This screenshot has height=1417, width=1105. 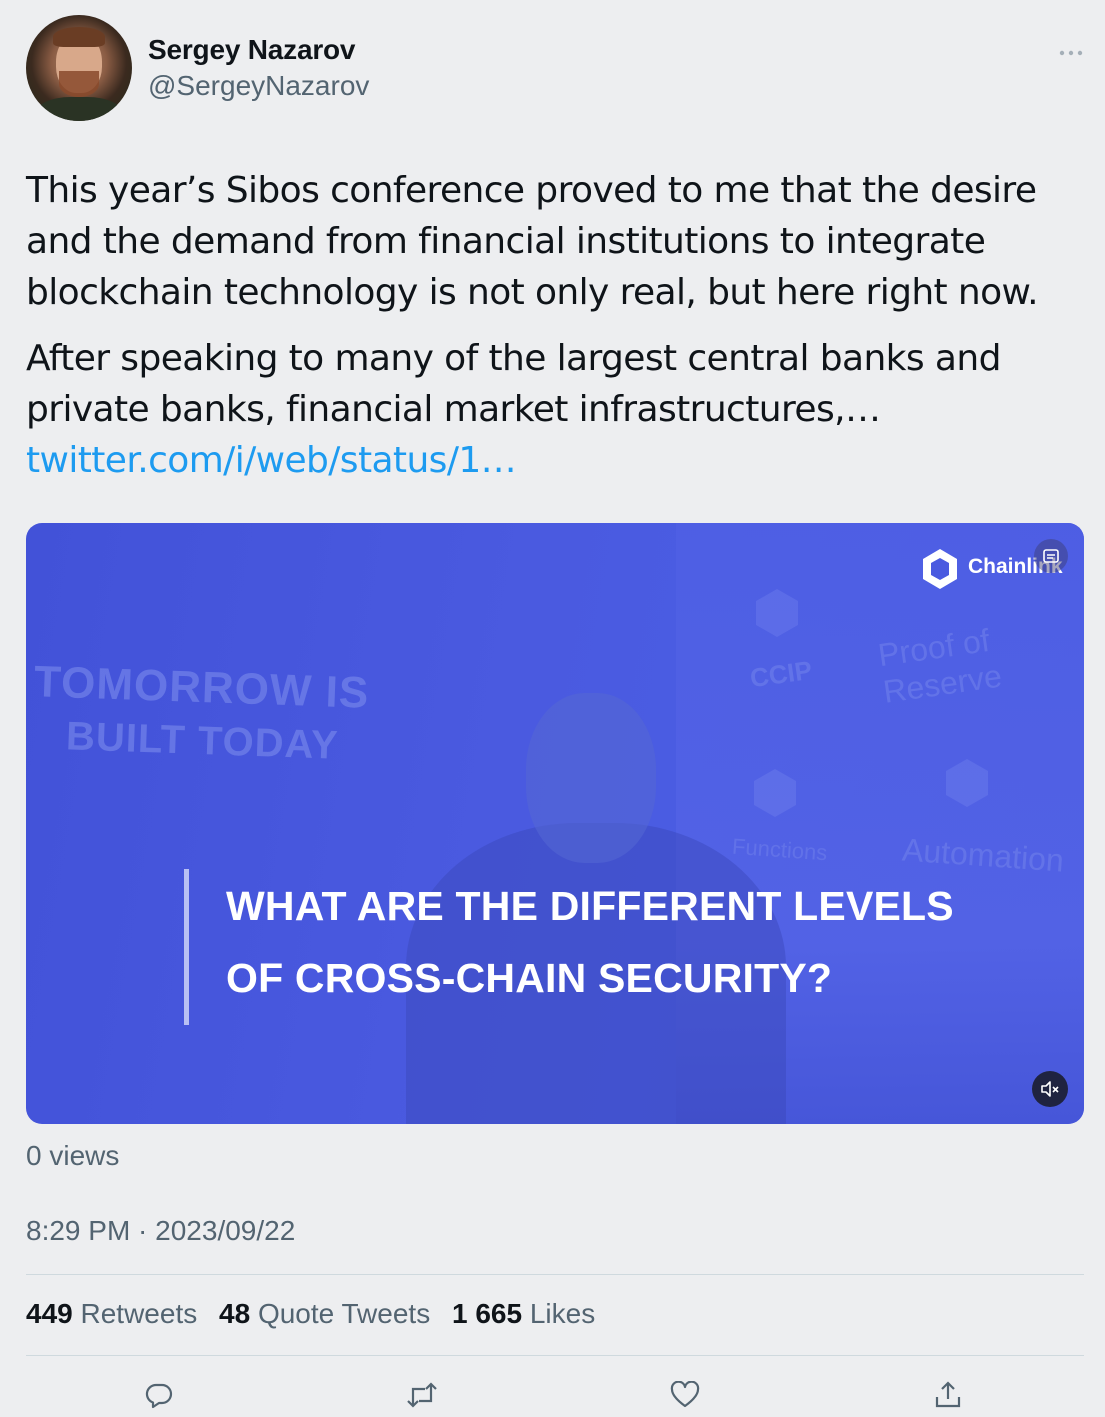 What do you see at coordinates (49, 1313) in the screenshot?
I see `retweets-count: 449` at bounding box center [49, 1313].